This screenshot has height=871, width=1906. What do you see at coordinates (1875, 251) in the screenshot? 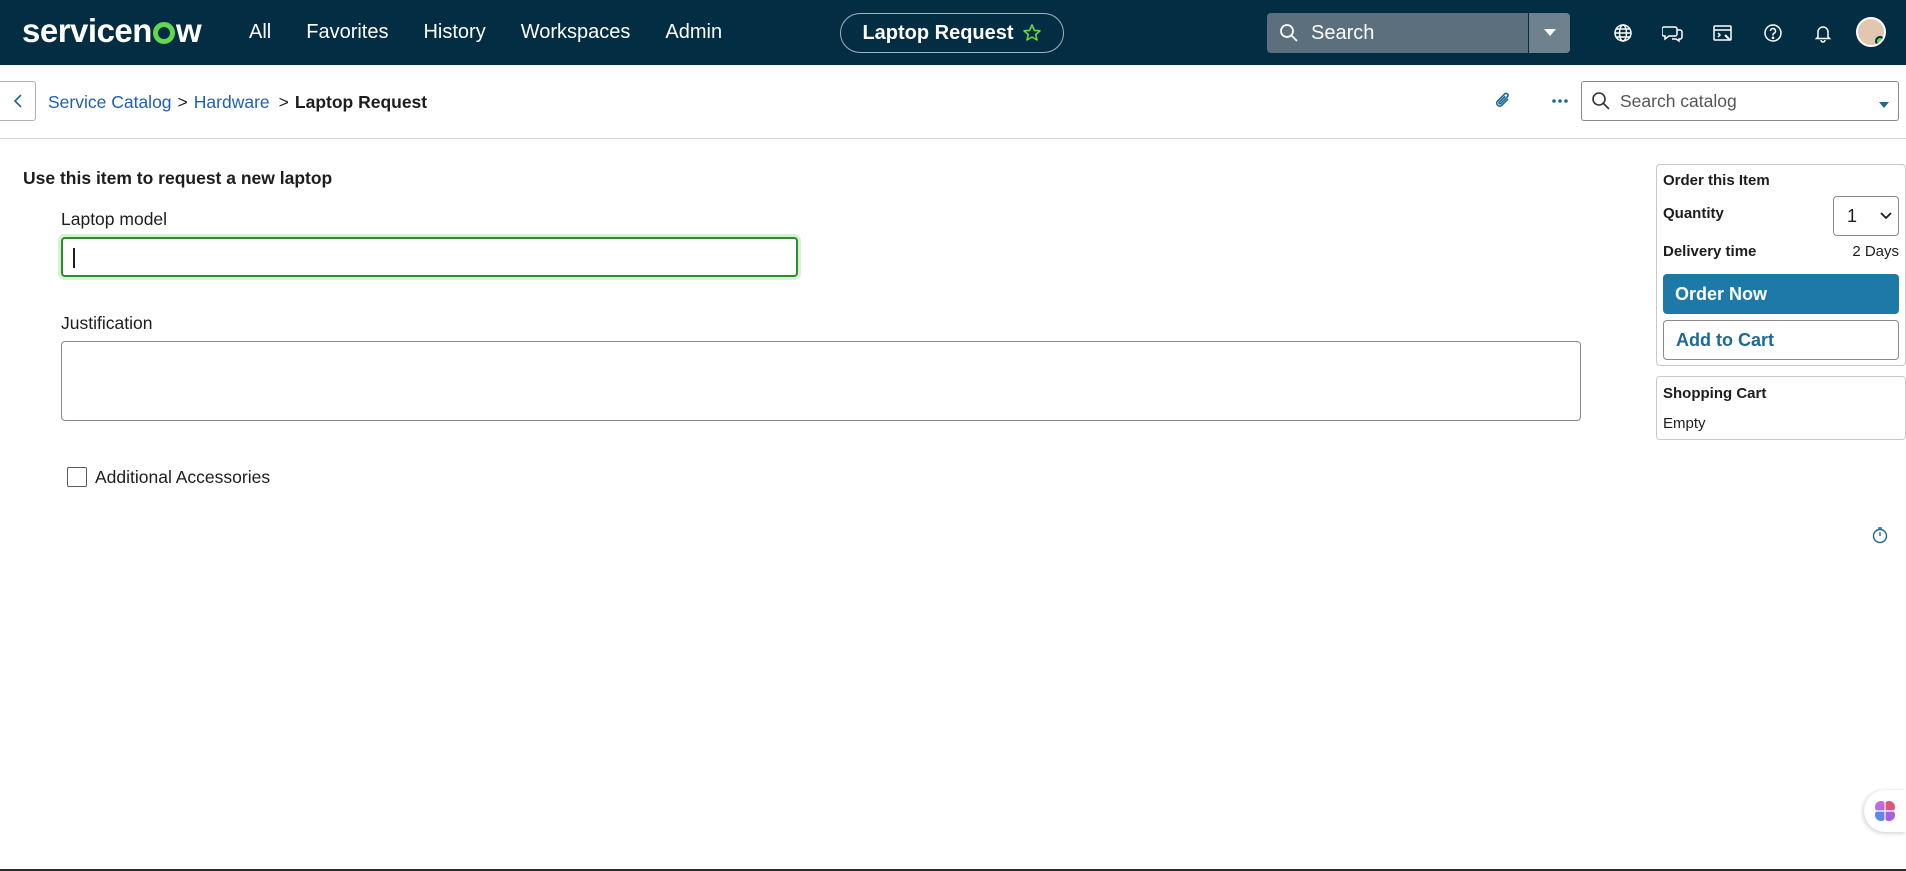
I see `delivery-time-value: 2 Days` at bounding box center [1875, 251].